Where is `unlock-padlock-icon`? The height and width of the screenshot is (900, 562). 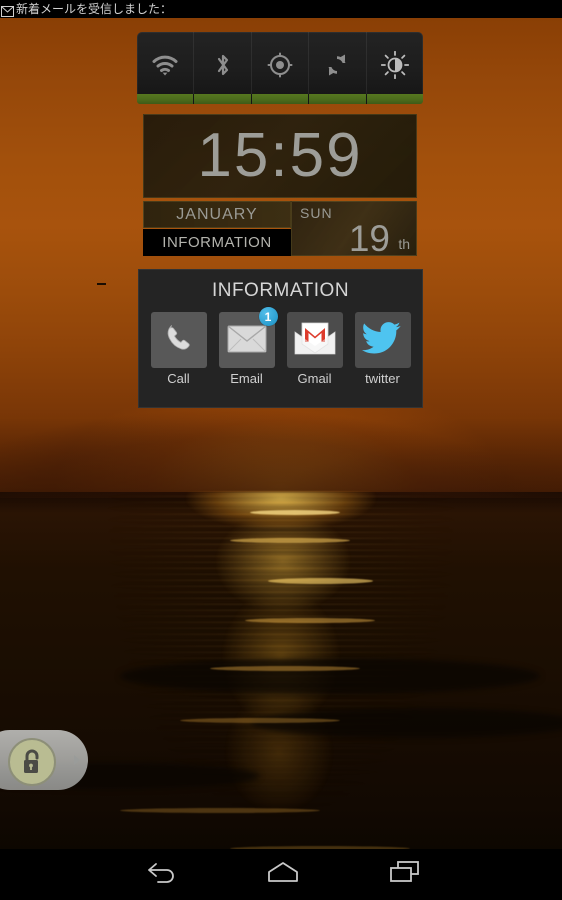
unlock-padlock-icon is located at coordinates (32, 762).